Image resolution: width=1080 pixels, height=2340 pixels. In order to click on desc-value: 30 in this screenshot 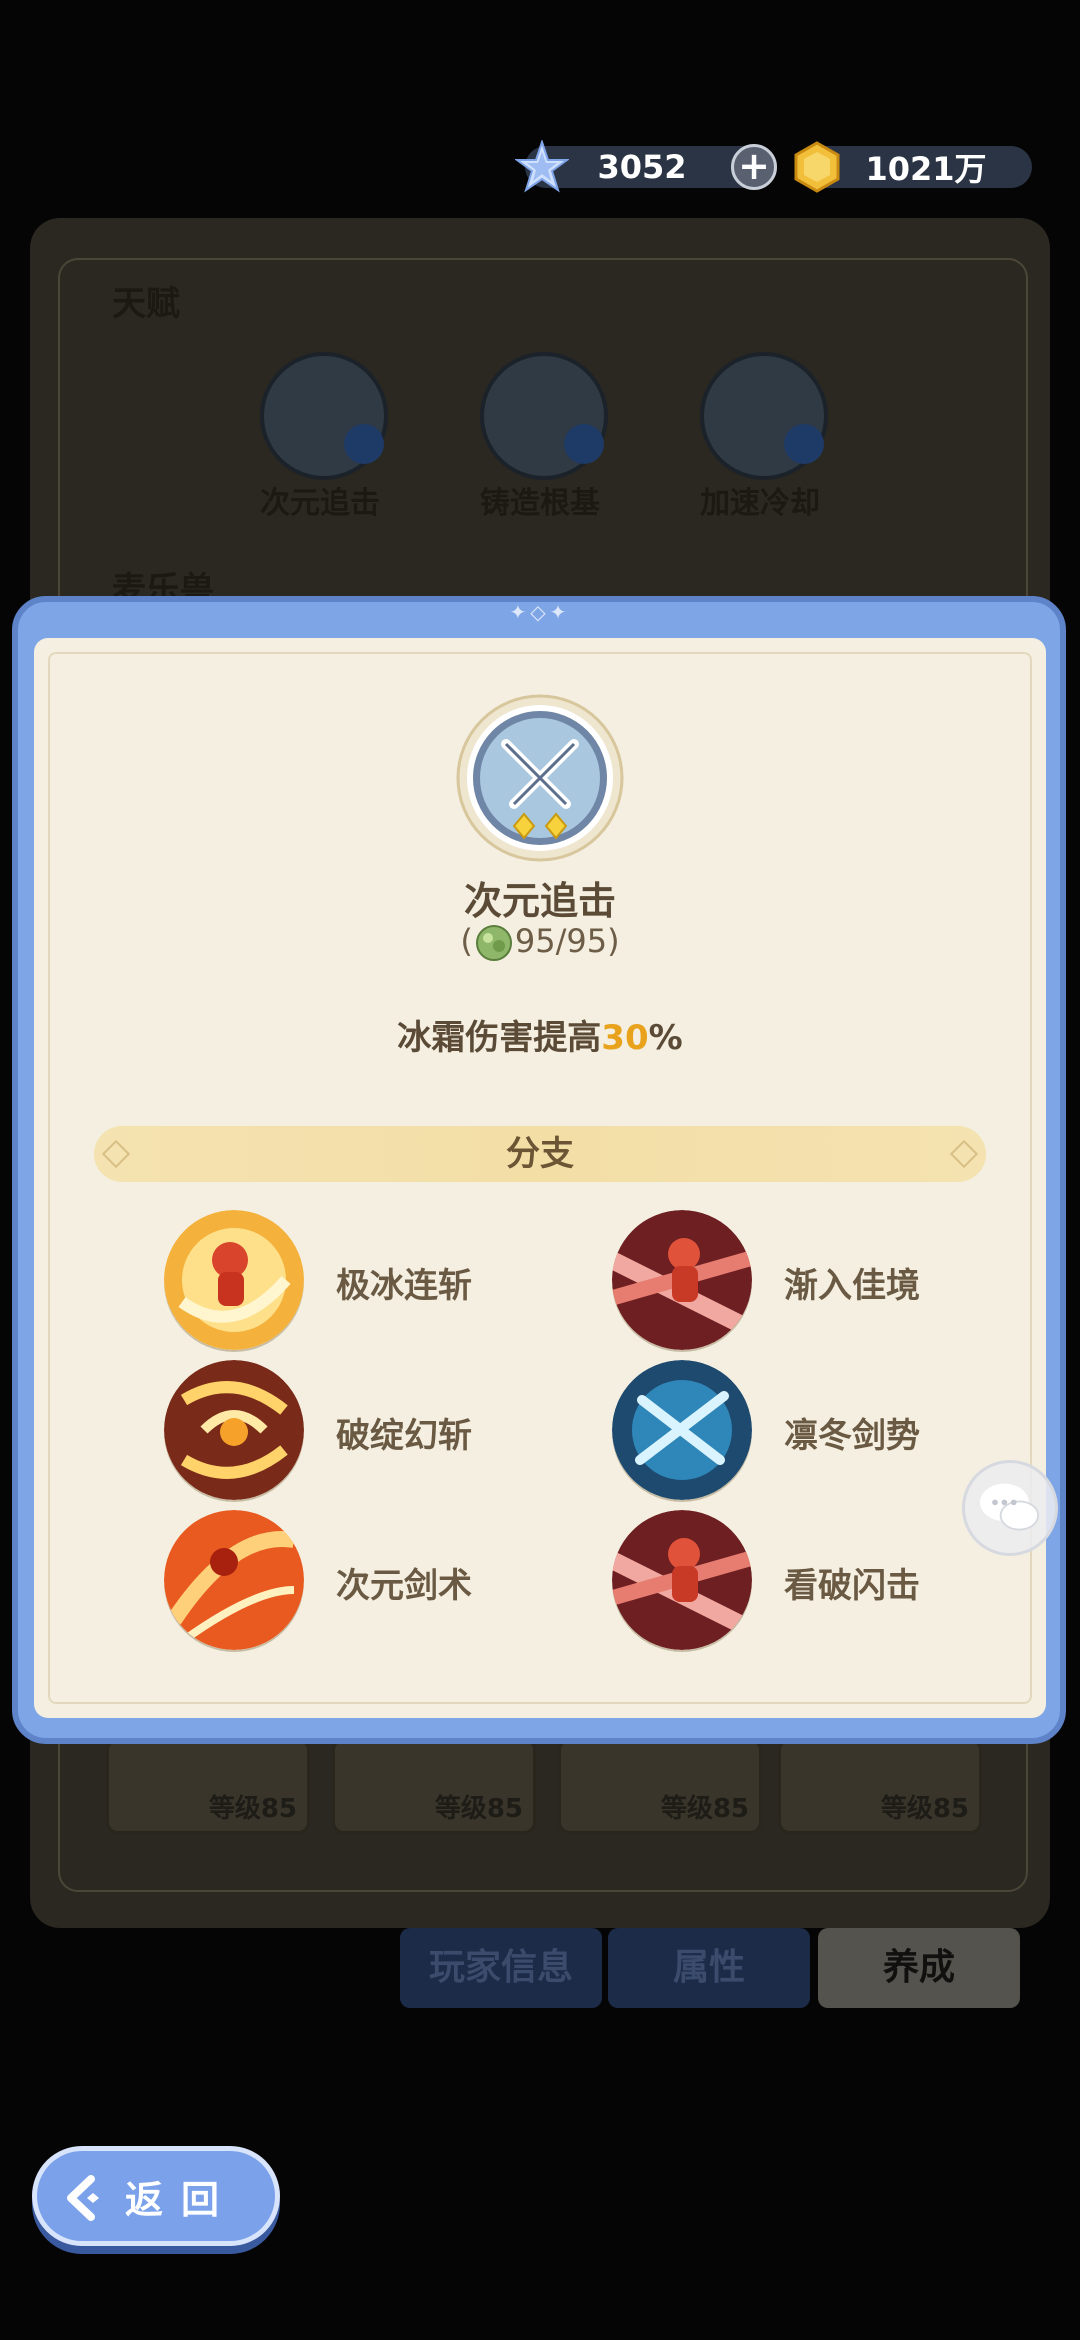, I will do `click(625, 1038)`.